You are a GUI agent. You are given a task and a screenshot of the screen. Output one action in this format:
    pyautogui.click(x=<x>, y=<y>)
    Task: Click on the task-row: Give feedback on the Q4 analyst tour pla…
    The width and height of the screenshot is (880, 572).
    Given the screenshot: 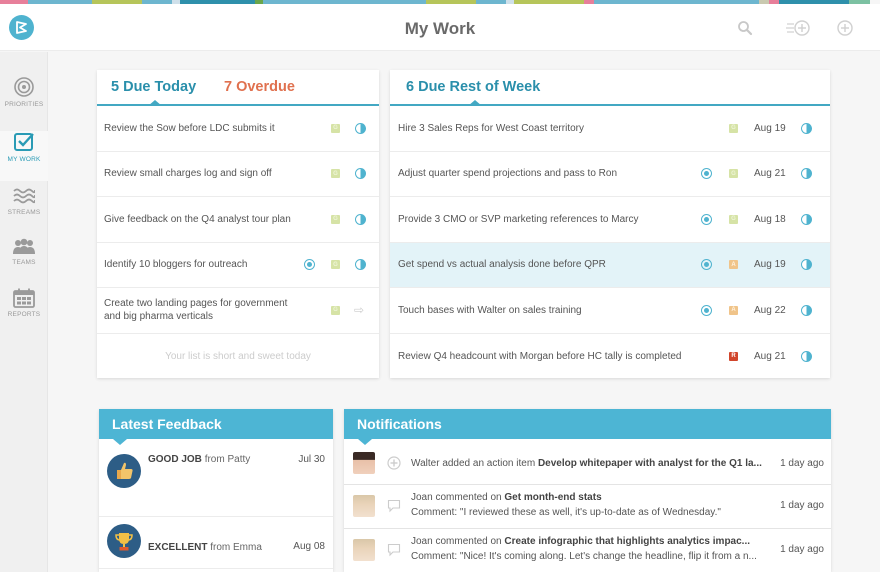 What is the action you would take?
    pyautogui.click(x=238, y=220)
    